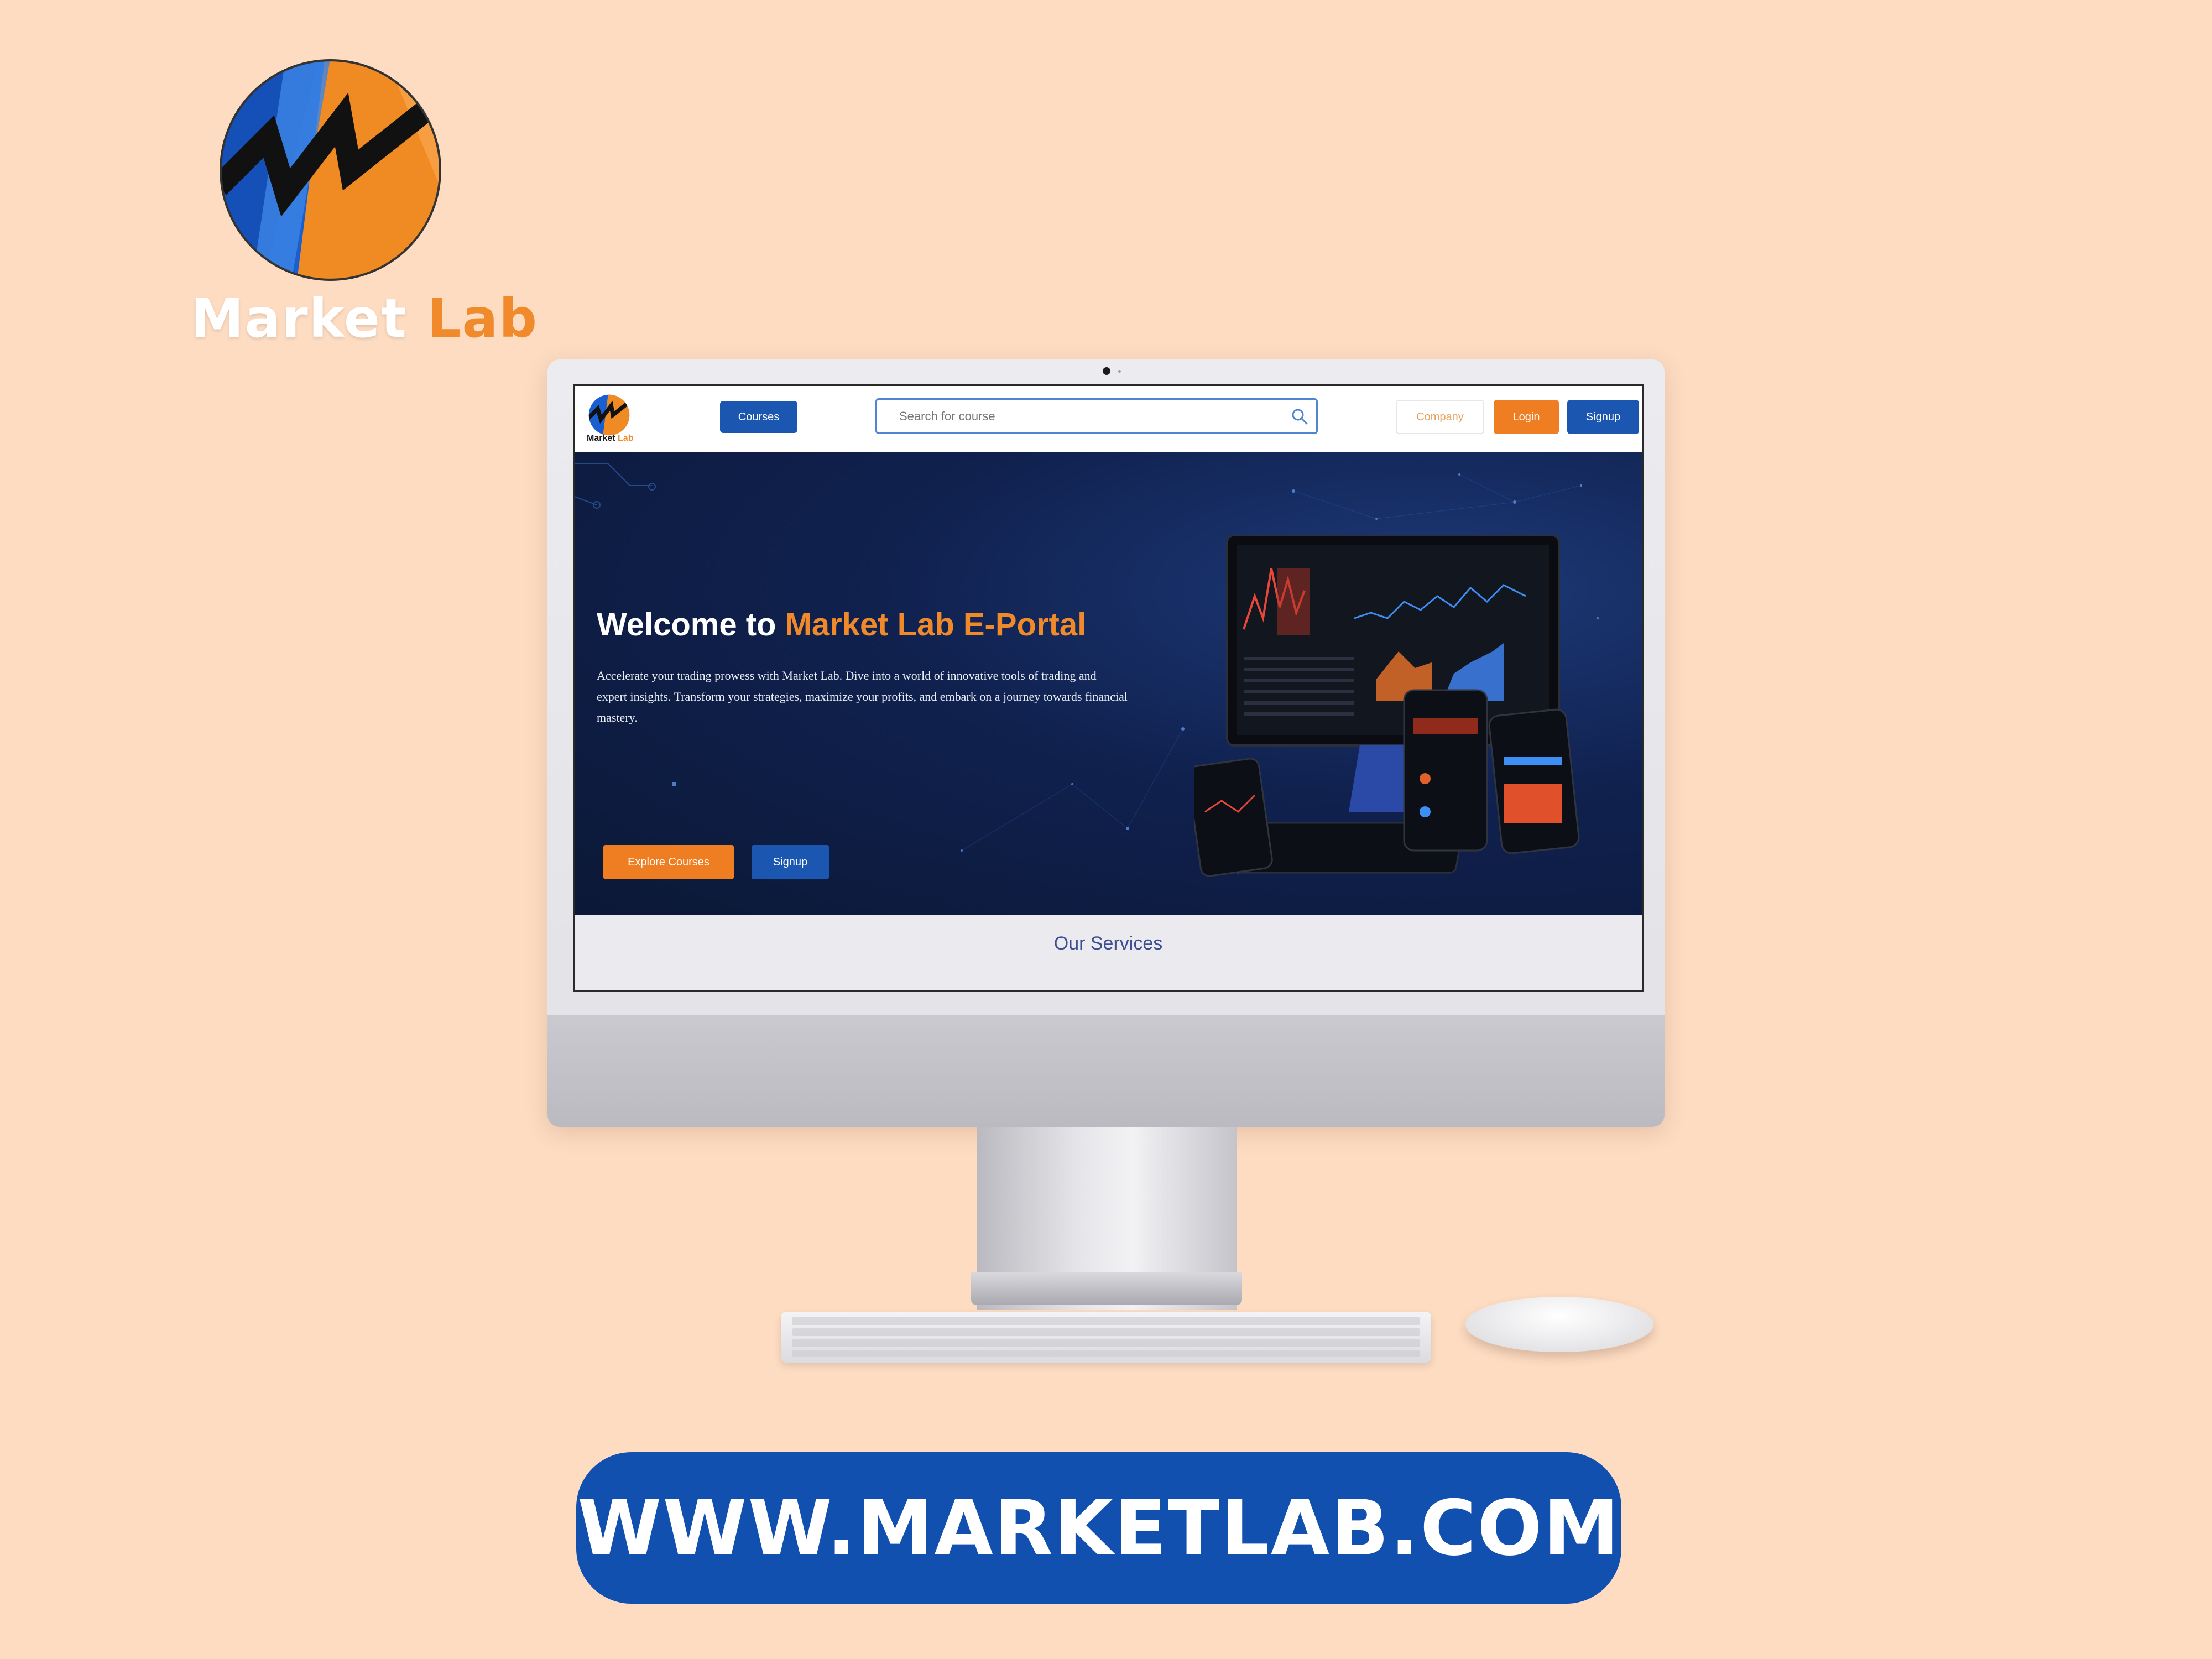  Describe the element at coordinates (626, 438) in the screenshot. I see `nav-logo-secondary: Lab` at that location.